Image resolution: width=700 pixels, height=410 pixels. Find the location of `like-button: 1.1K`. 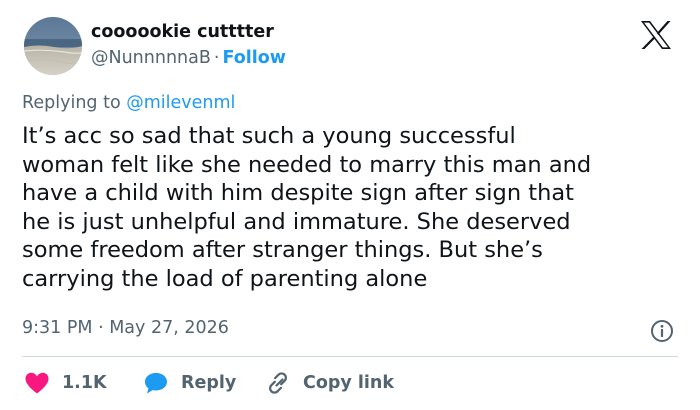

like-button: 1.1K is located at coordinates (65, 383).